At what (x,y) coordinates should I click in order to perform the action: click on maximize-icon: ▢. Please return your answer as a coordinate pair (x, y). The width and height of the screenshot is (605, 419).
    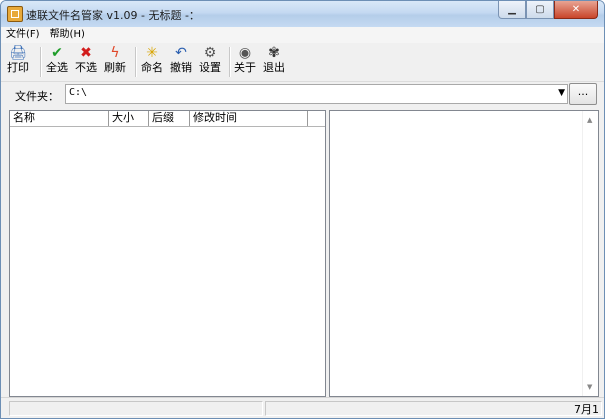
    Looking at the image, I should click on (540, 9).